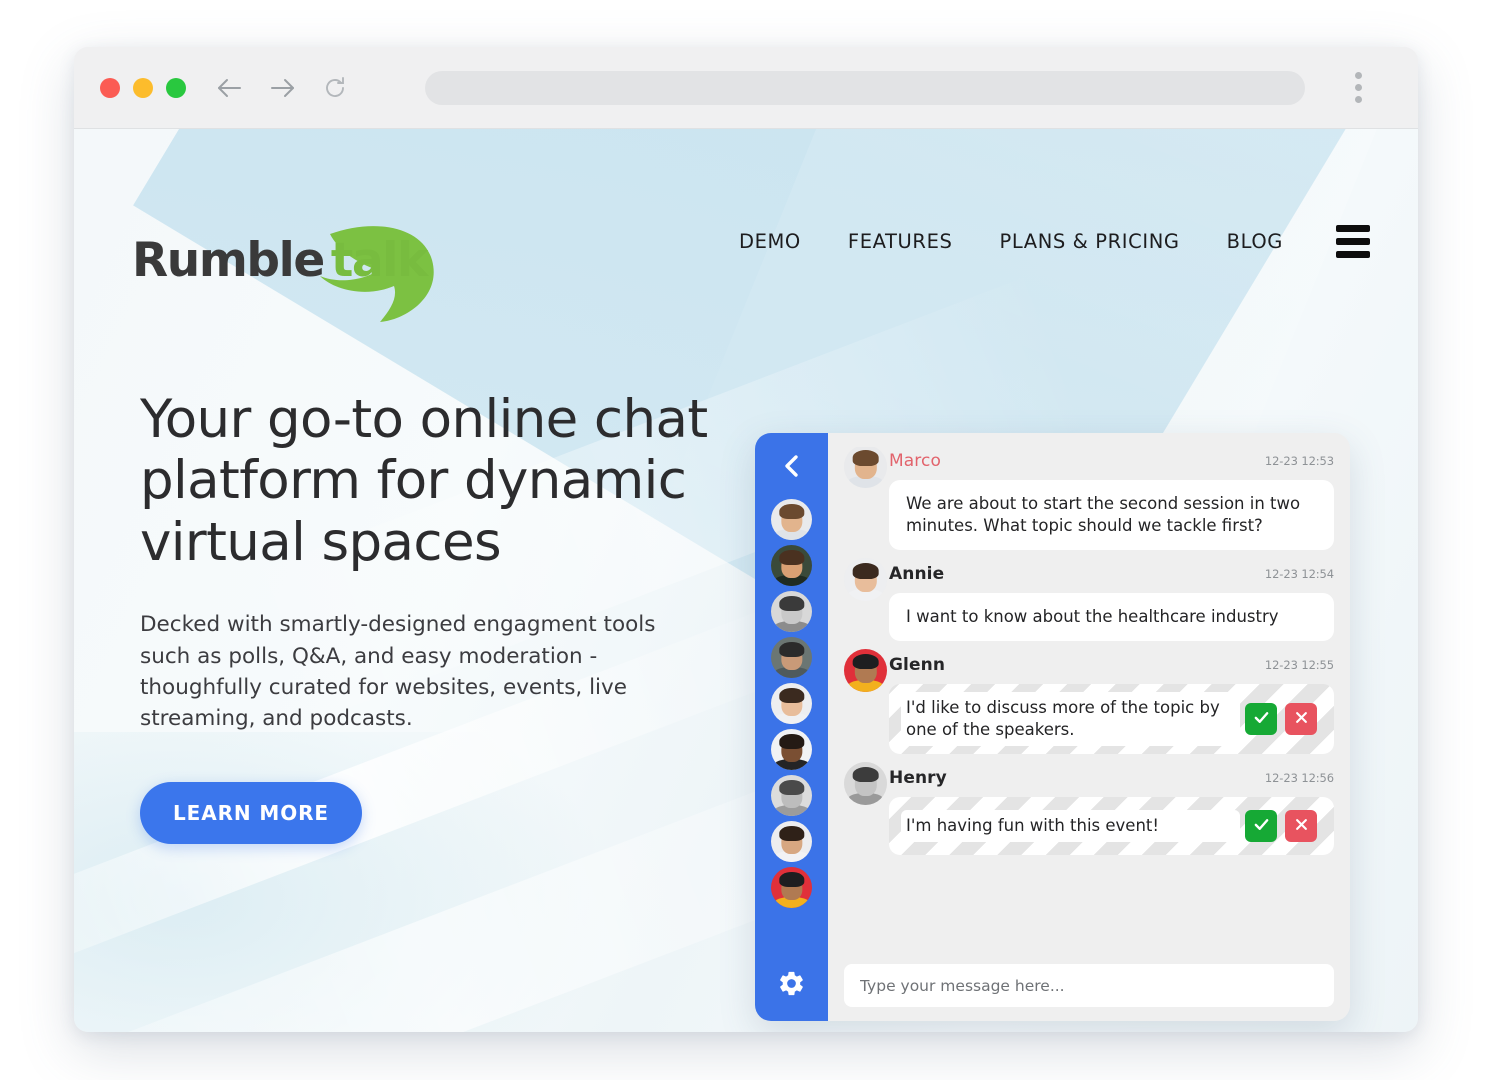 Image resolution: width=1490 pixels, height=1080 pixels. What do you see at coordinates (792, 468) in the screenshot?
I see `chevron-left-icon` at bounding box center [792, 468].